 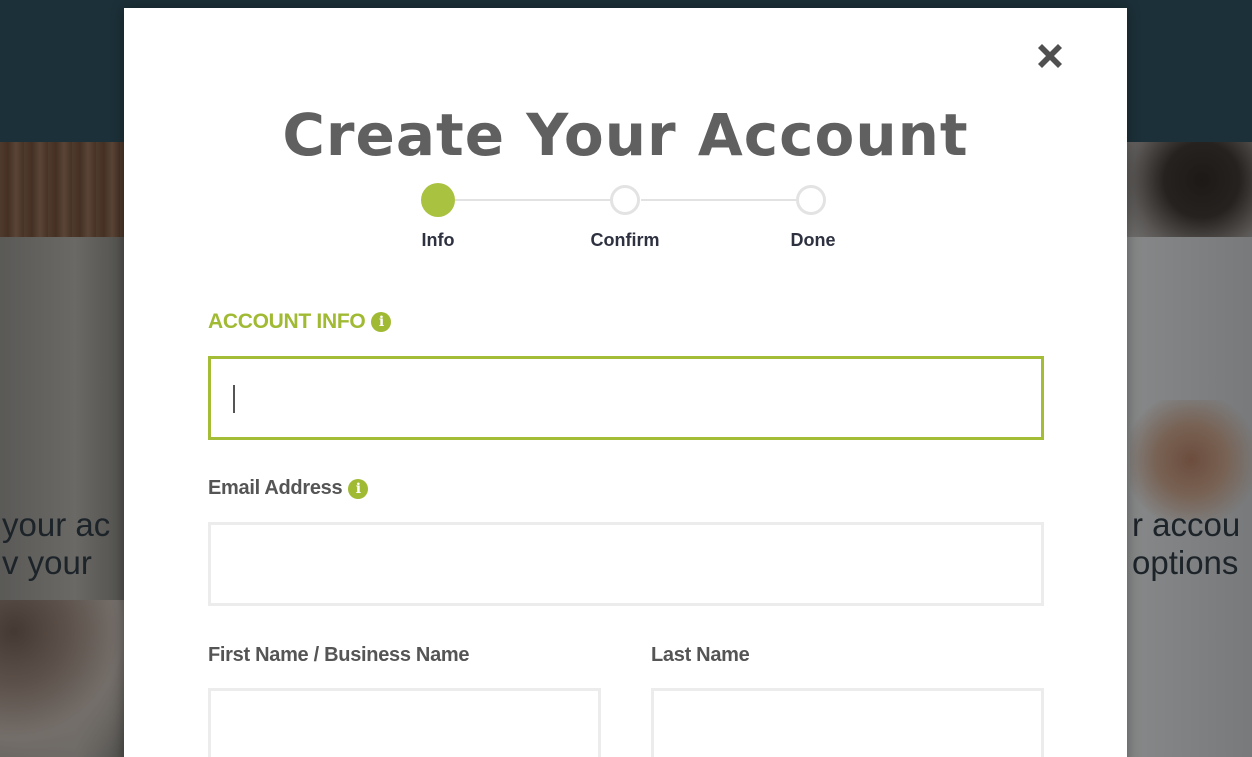 What do you see at coordinates (287, 321) in the screenshot?
I see `section-title-text: ACCOUNT INFO` at bounding box center [287, 321].